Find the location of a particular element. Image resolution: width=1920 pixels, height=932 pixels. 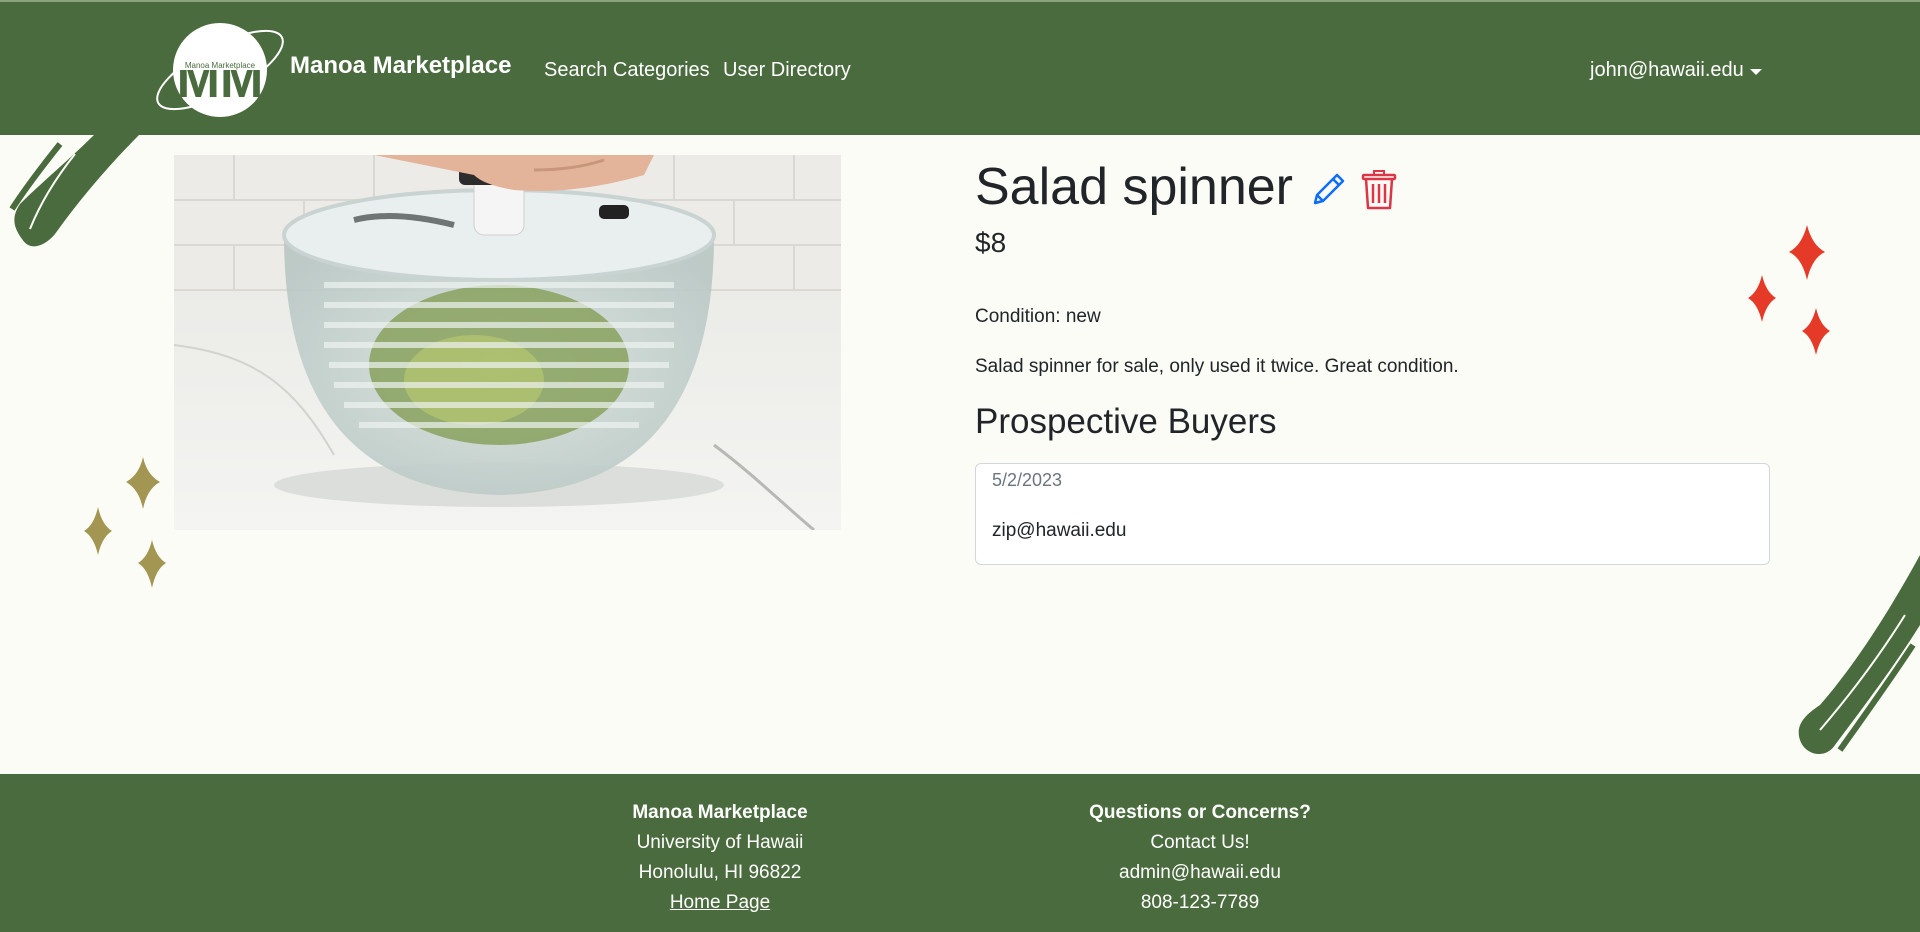

footer-contact-title: Questions or Concerns? is located at coordinates (1200, 812).